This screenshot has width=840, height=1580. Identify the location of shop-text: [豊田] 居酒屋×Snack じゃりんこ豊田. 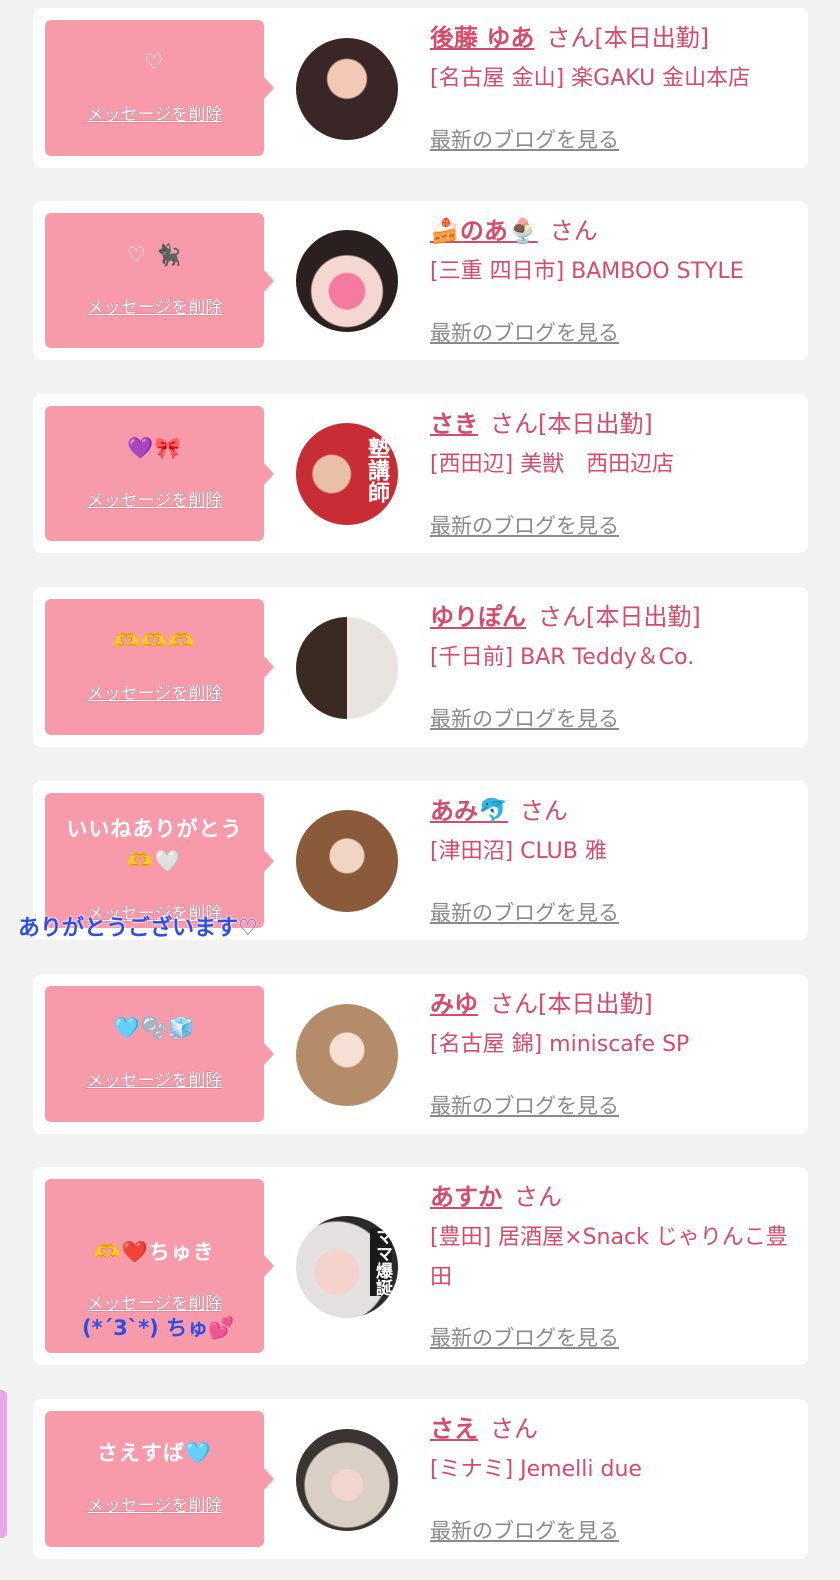
(609, 1257).